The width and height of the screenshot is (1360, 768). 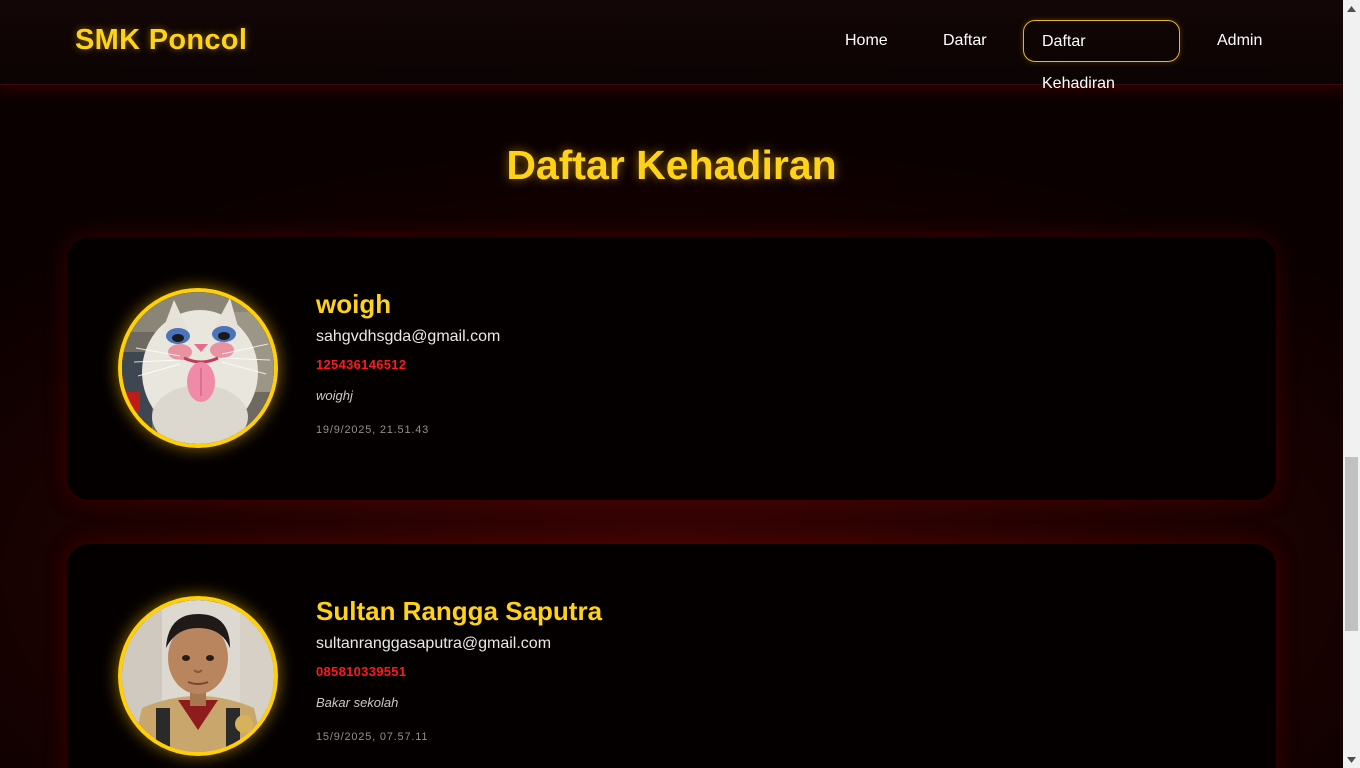 What do you see at coordinates (357, 702) in the screenshot?
I see `attendee-message: Bakar sekolah` at bounding box center [357, 702].